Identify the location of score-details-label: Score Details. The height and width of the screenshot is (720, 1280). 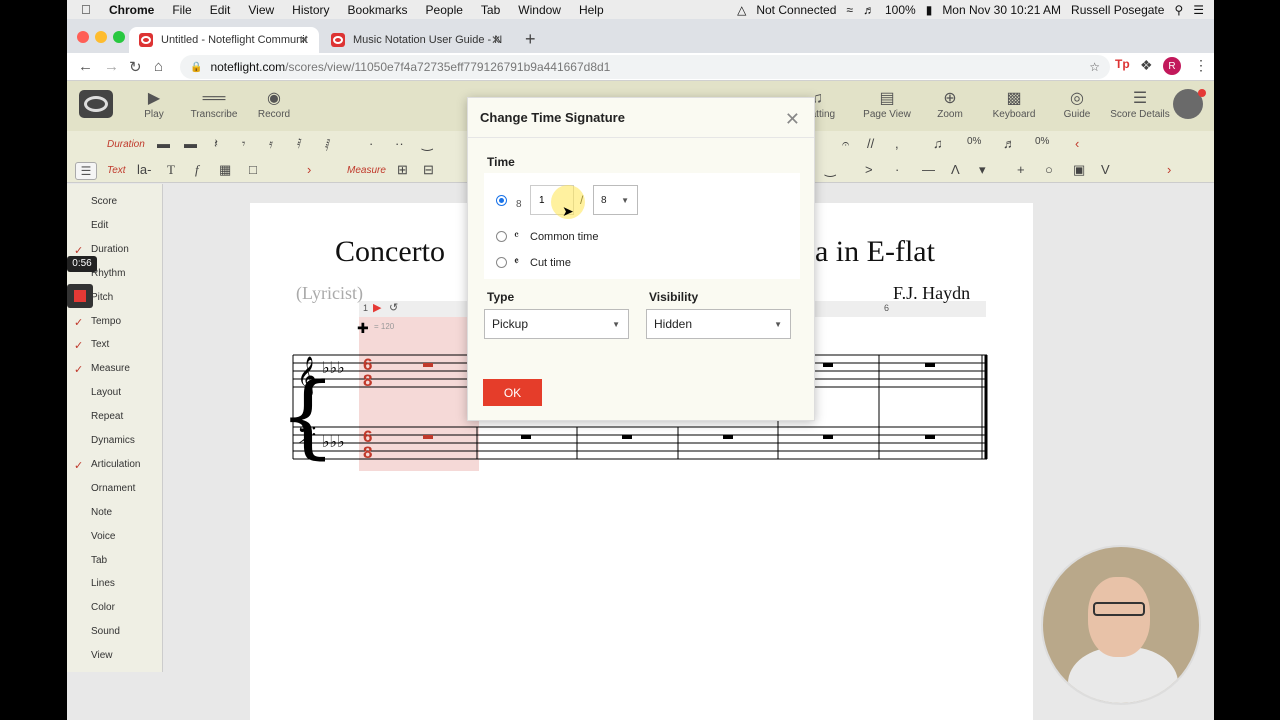
(1140, 114).